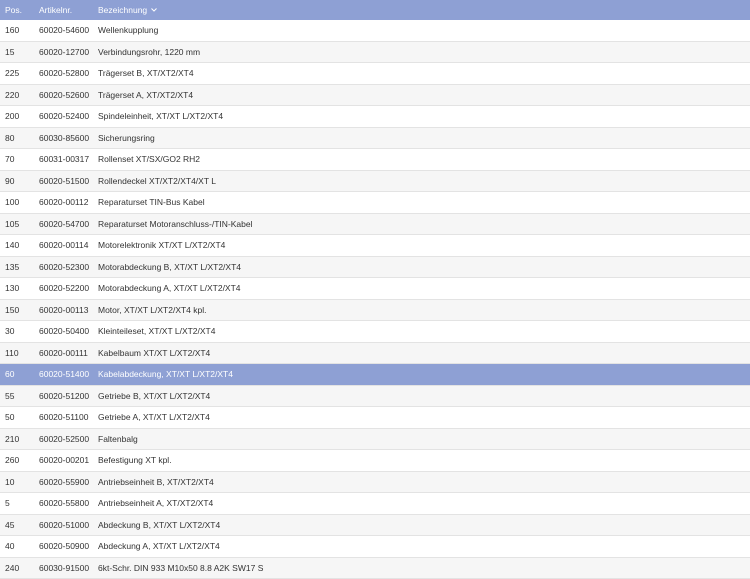 The height and width of the screenshot is (579, 750). Describe the element at coordinates (375, 418) in the screenshot. I see `table-row: 5060020-51100Getriebe A, XT/XT L/XT2/XT4` at that location.